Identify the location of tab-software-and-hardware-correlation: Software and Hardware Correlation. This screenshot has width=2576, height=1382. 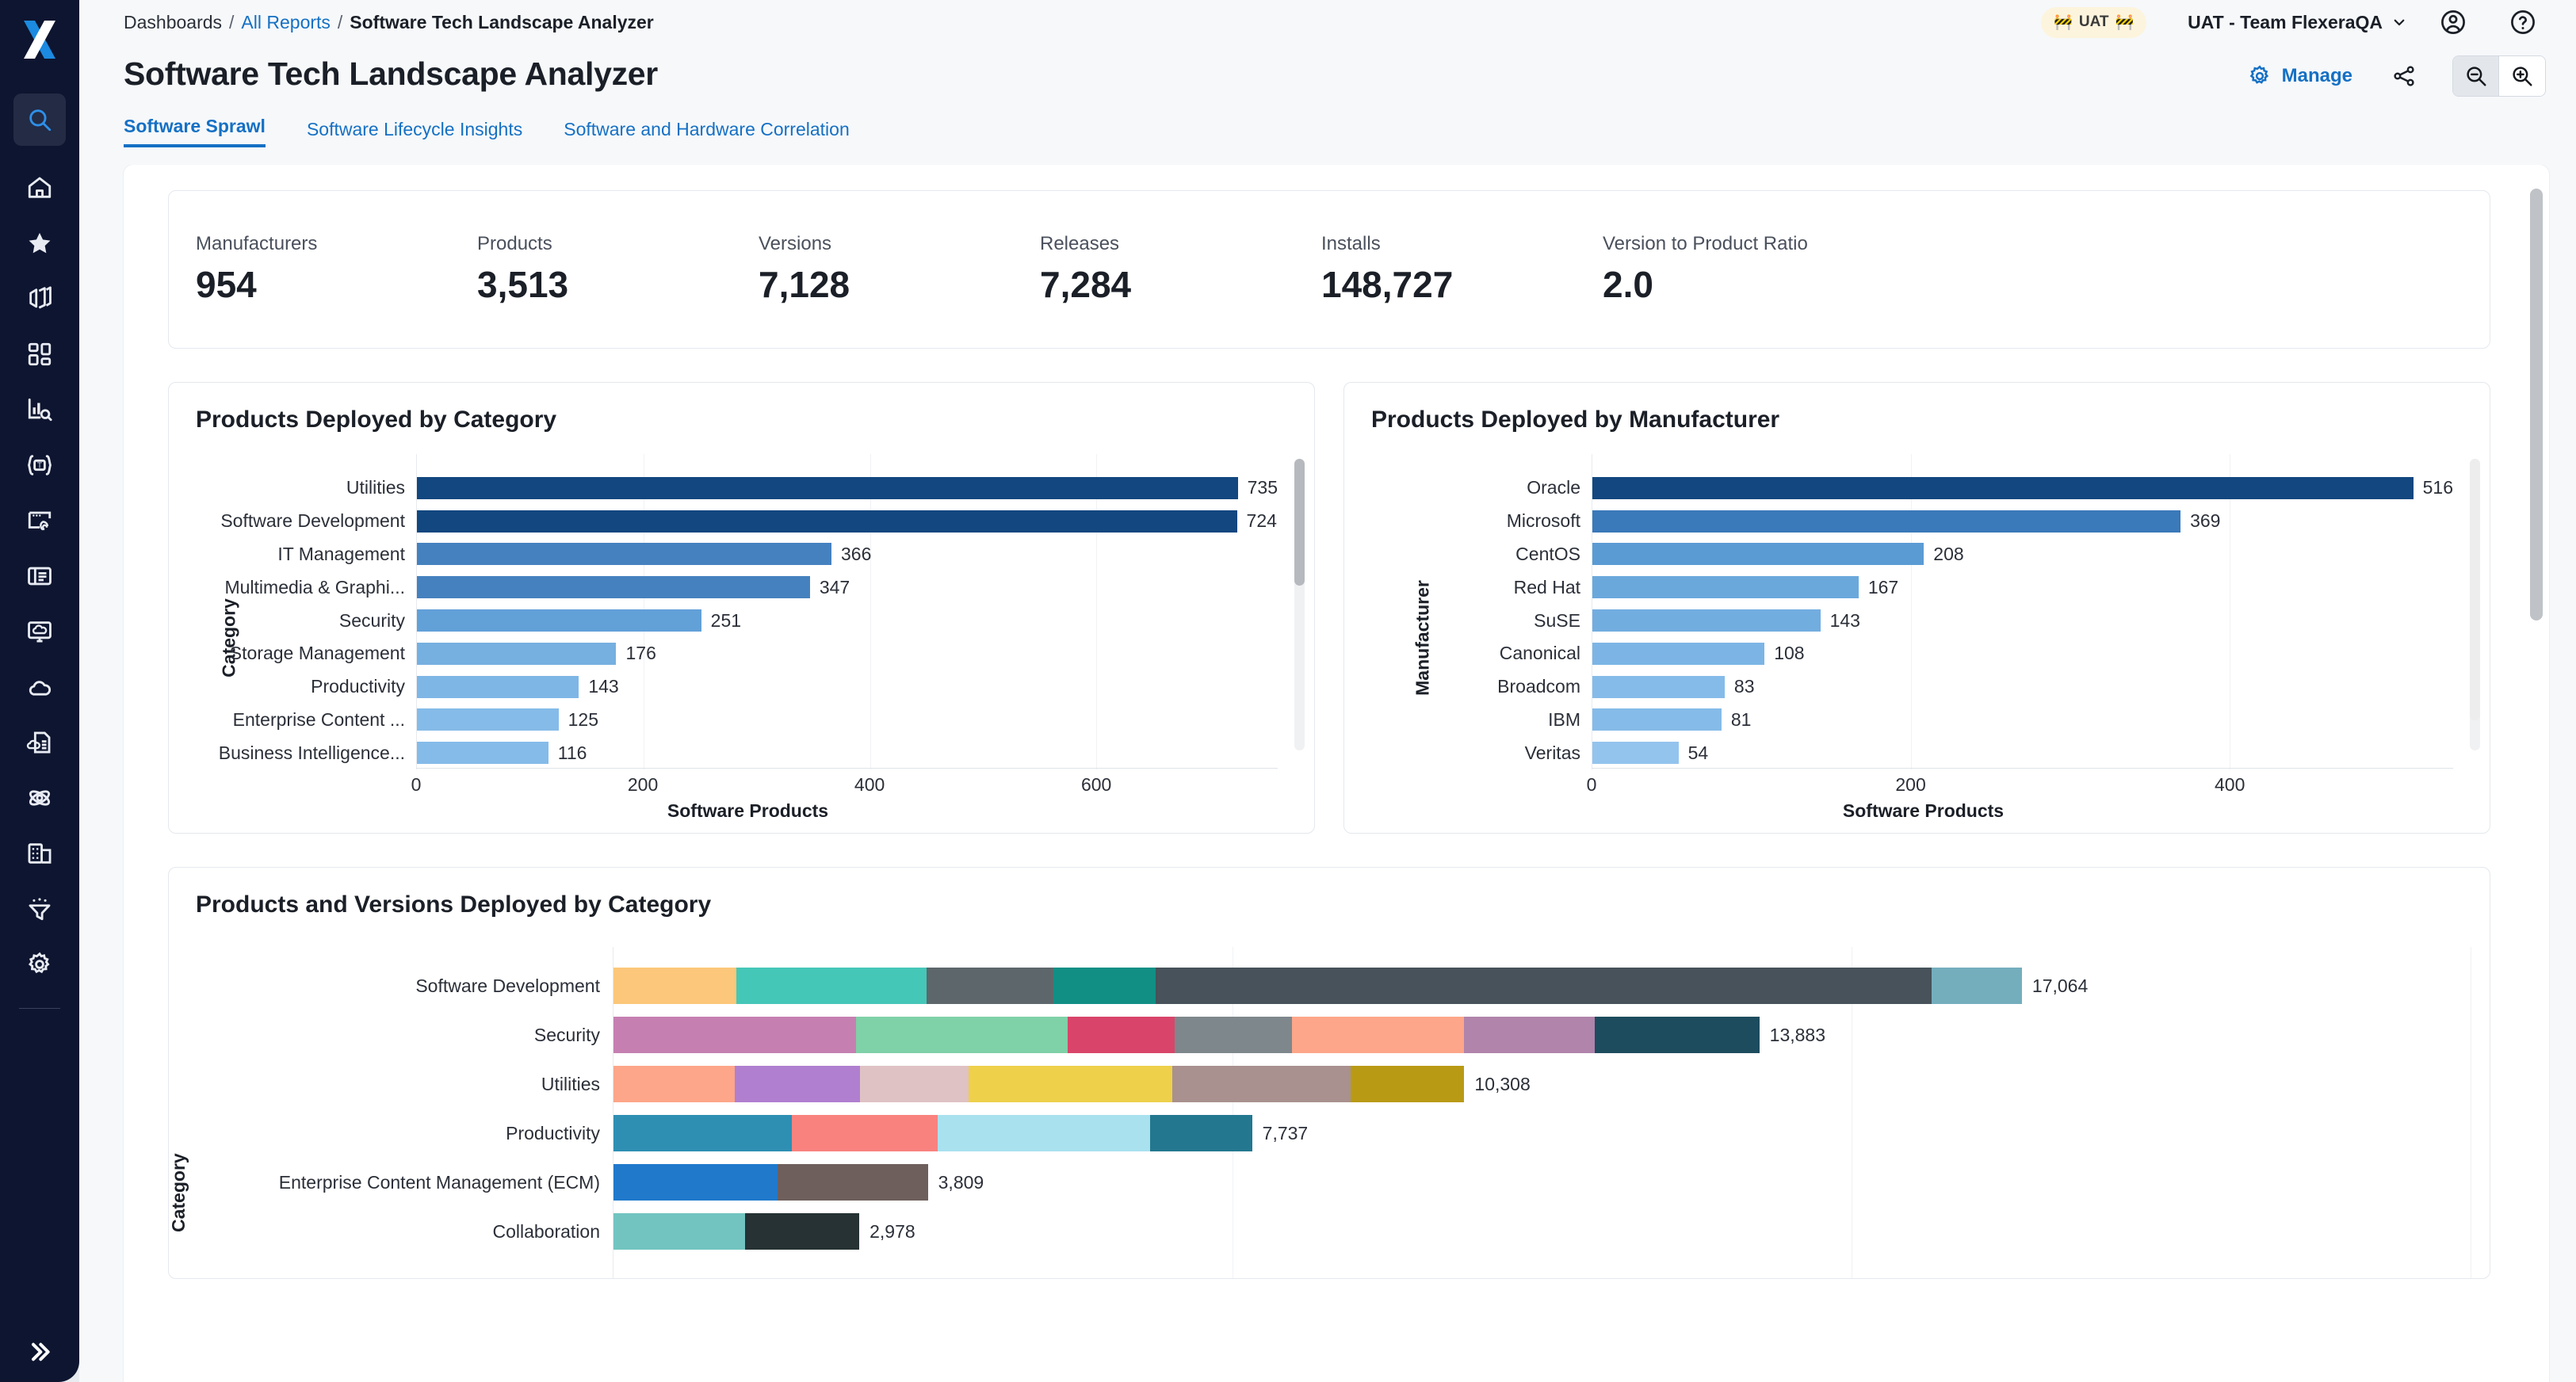
(707, 133).